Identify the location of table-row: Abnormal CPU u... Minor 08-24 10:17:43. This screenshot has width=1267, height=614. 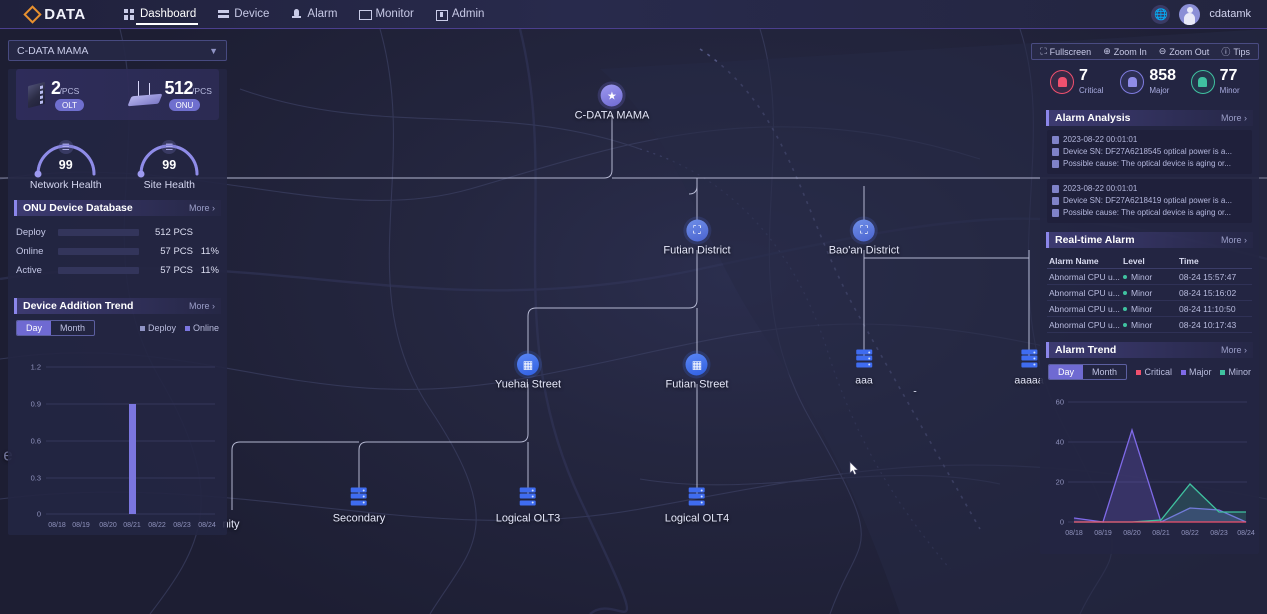
(1149, 325).